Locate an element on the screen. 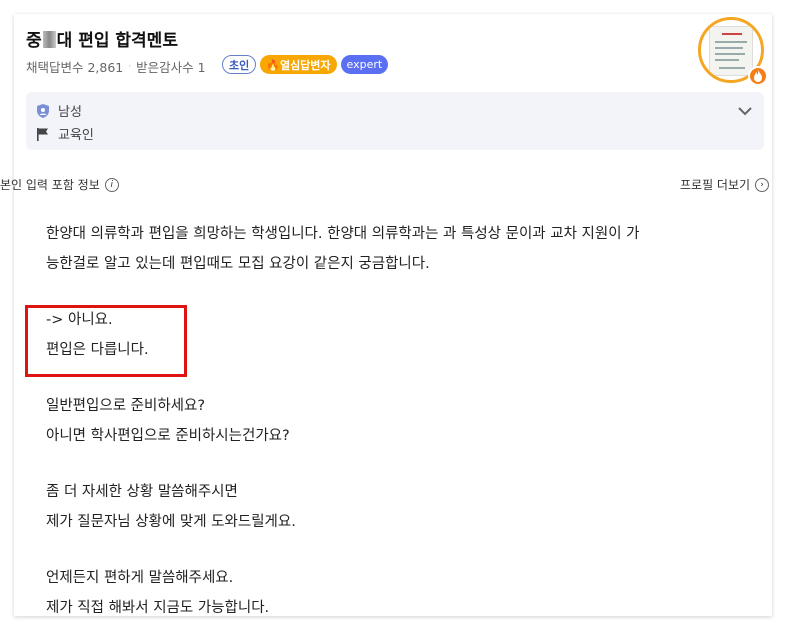  rank-badge: 초인 is located at coordinates (239, 64).